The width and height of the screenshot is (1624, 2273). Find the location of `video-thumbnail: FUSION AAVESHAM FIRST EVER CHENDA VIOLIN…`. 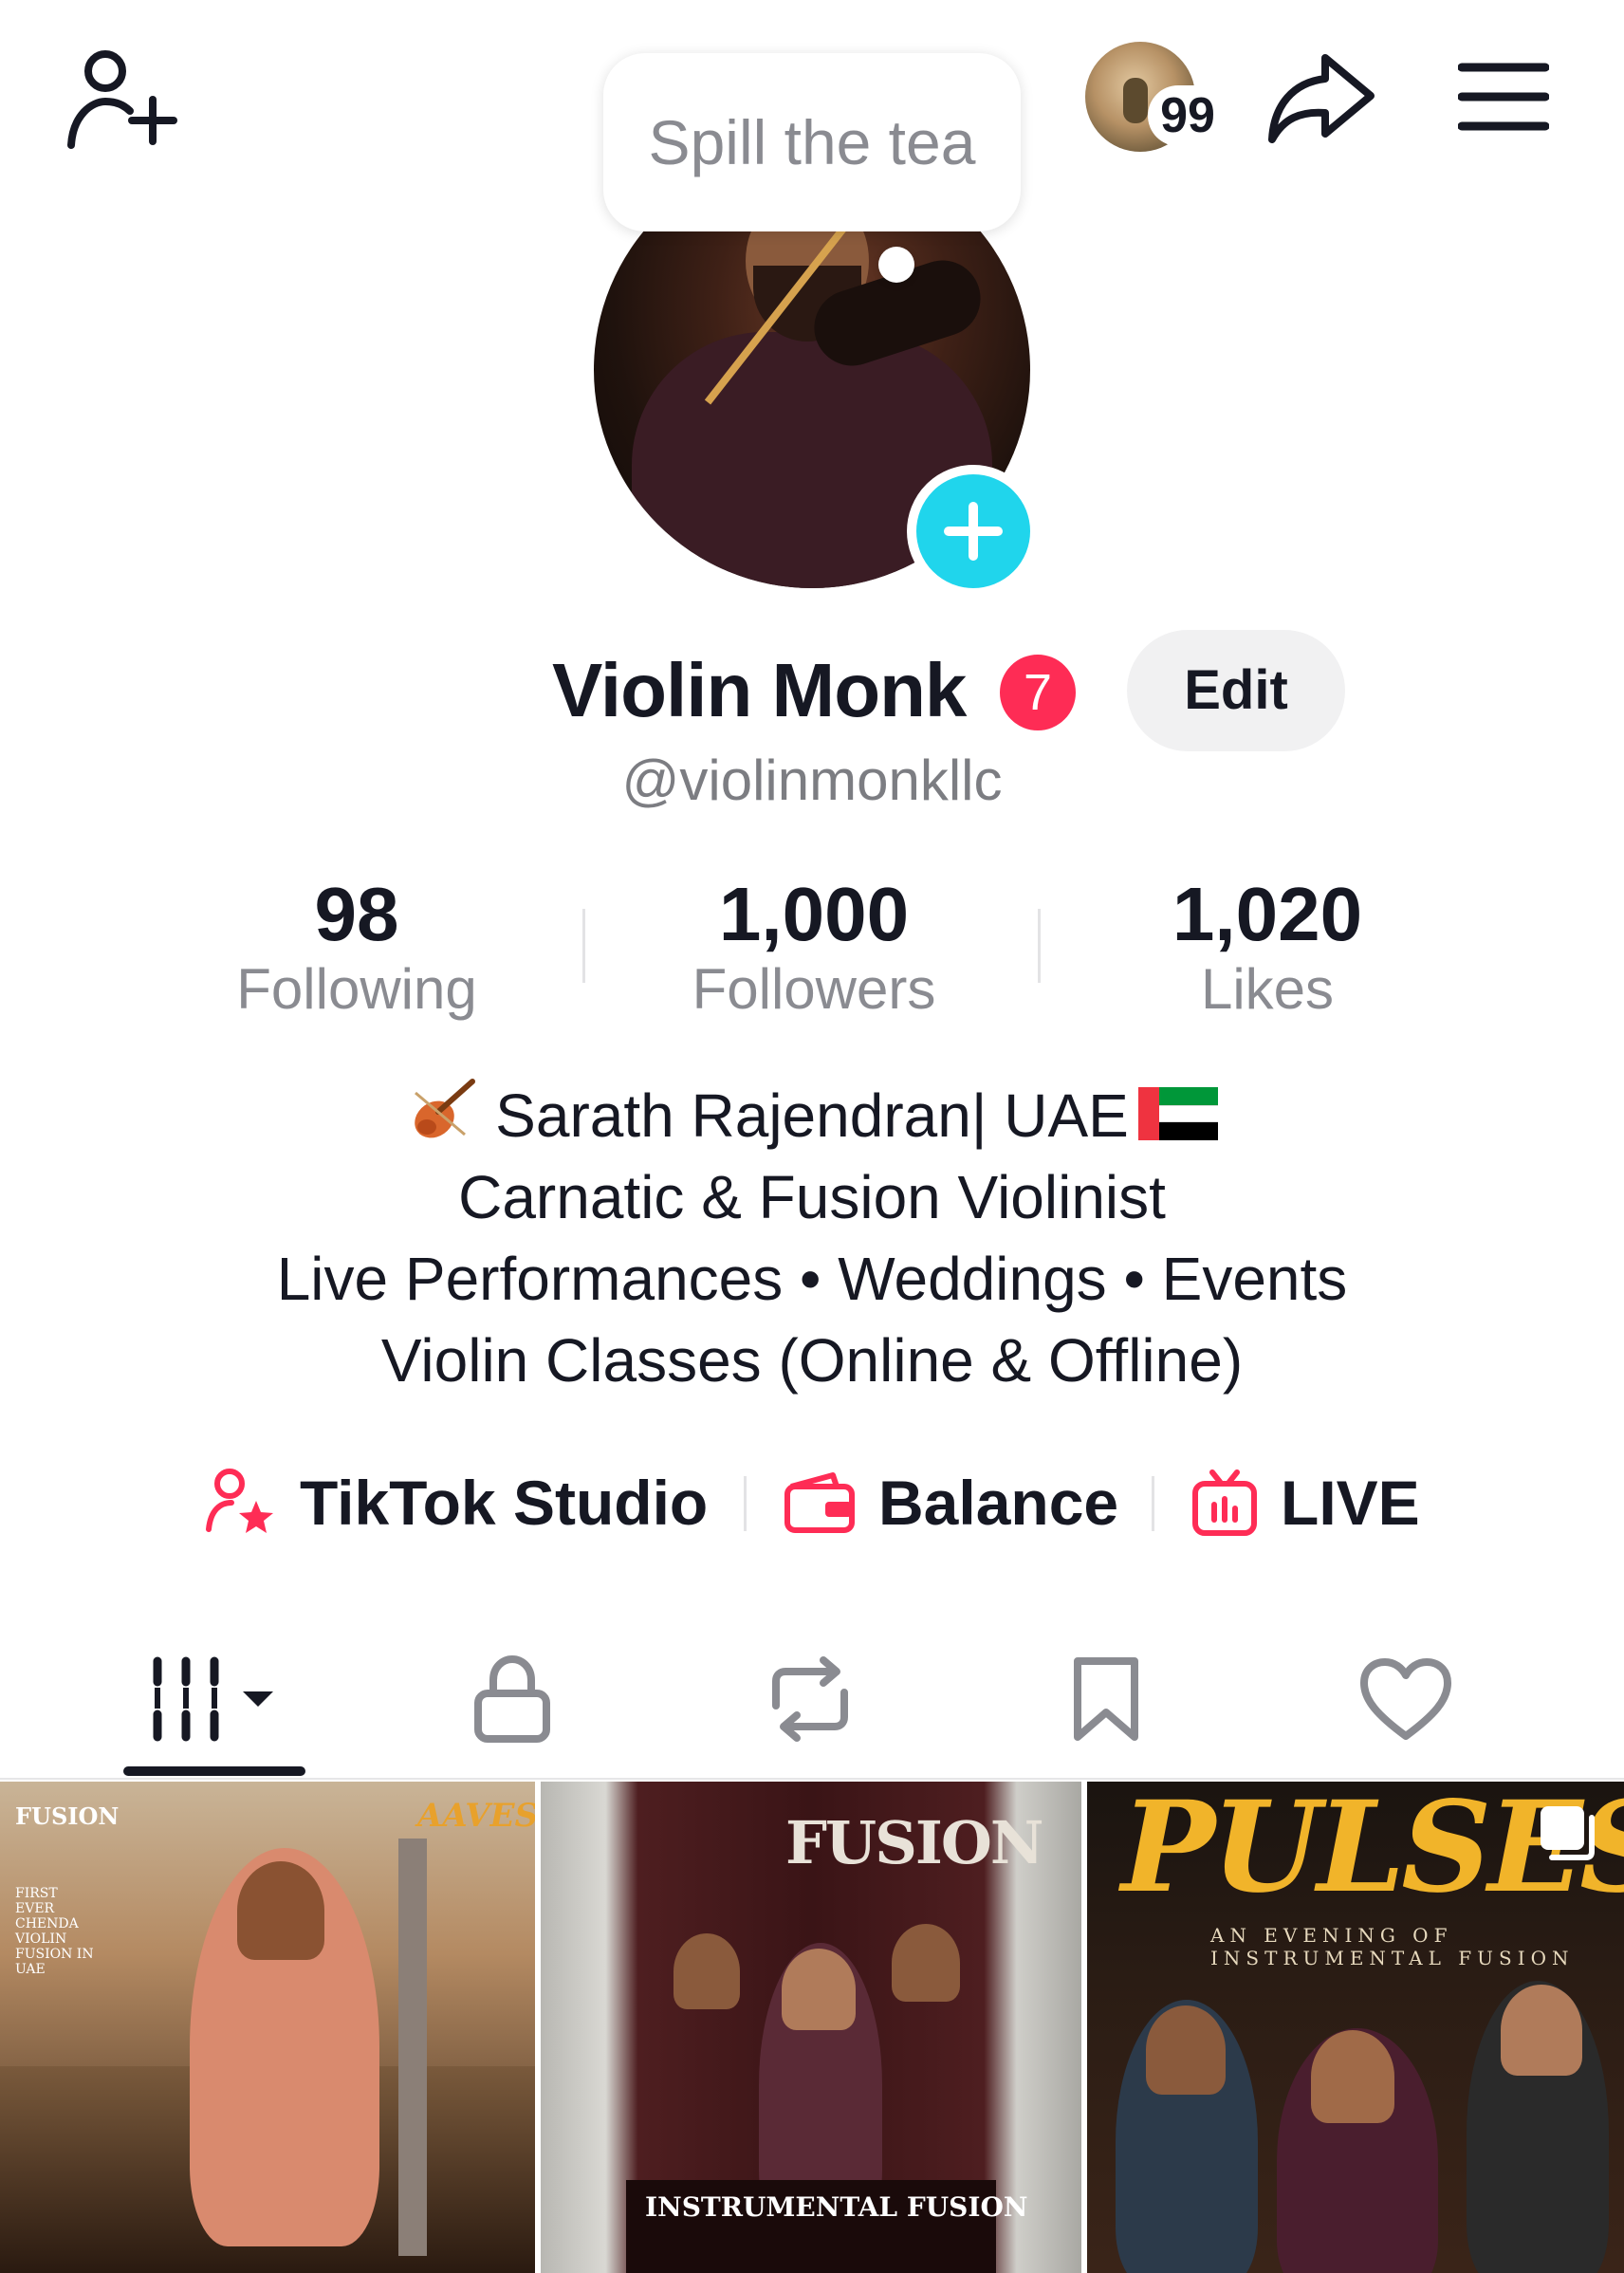

video-thumbnail: FUSION AAVESHAM FIRST EVER CHENDA VIOLIN… is located at coordinates (267, 2027).